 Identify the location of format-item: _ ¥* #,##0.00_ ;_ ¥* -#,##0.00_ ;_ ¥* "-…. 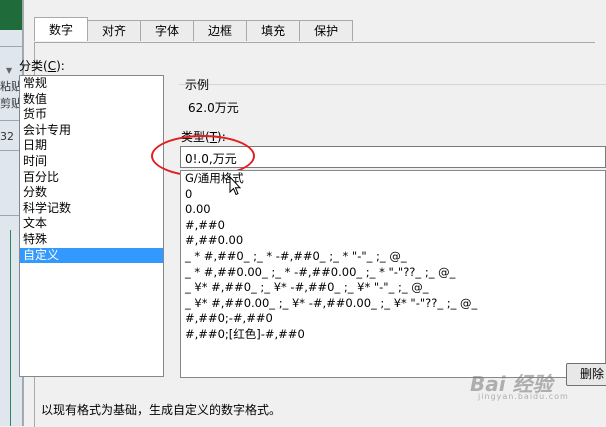
(393, 304).